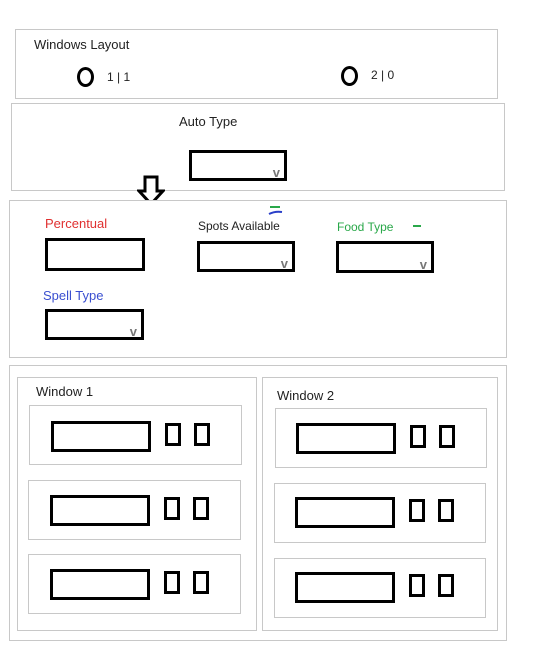  I want to click on spell-type-dropdown: v, so click(94, 324).